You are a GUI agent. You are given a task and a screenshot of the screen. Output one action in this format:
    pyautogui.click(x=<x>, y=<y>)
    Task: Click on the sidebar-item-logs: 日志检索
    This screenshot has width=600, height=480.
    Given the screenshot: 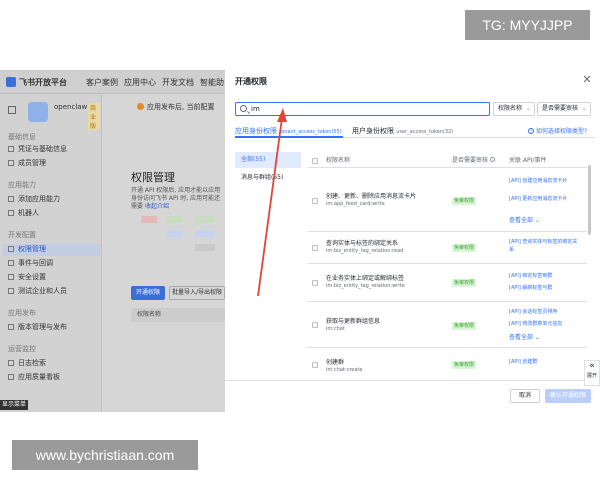 What is the action you would take?
    pyautogui.click(x=54, y=364)
    